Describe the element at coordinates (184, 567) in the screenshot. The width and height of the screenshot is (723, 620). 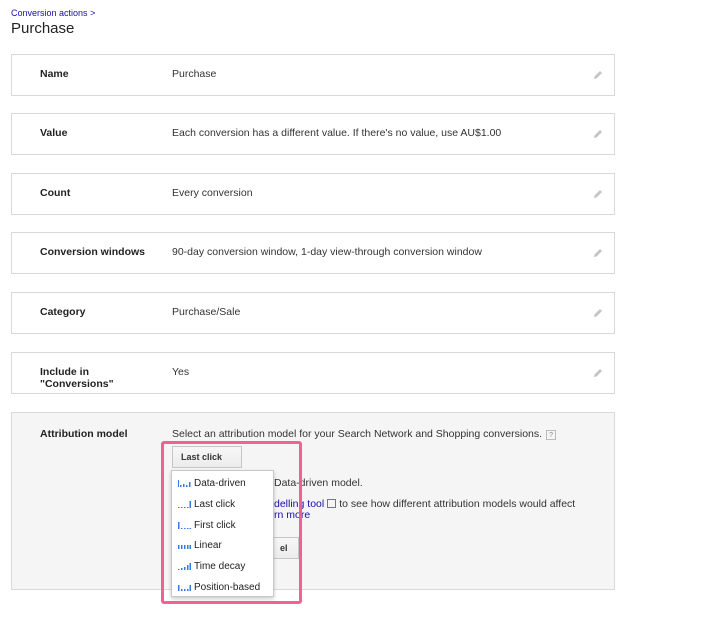
I see `time-decay-icon` at that location.